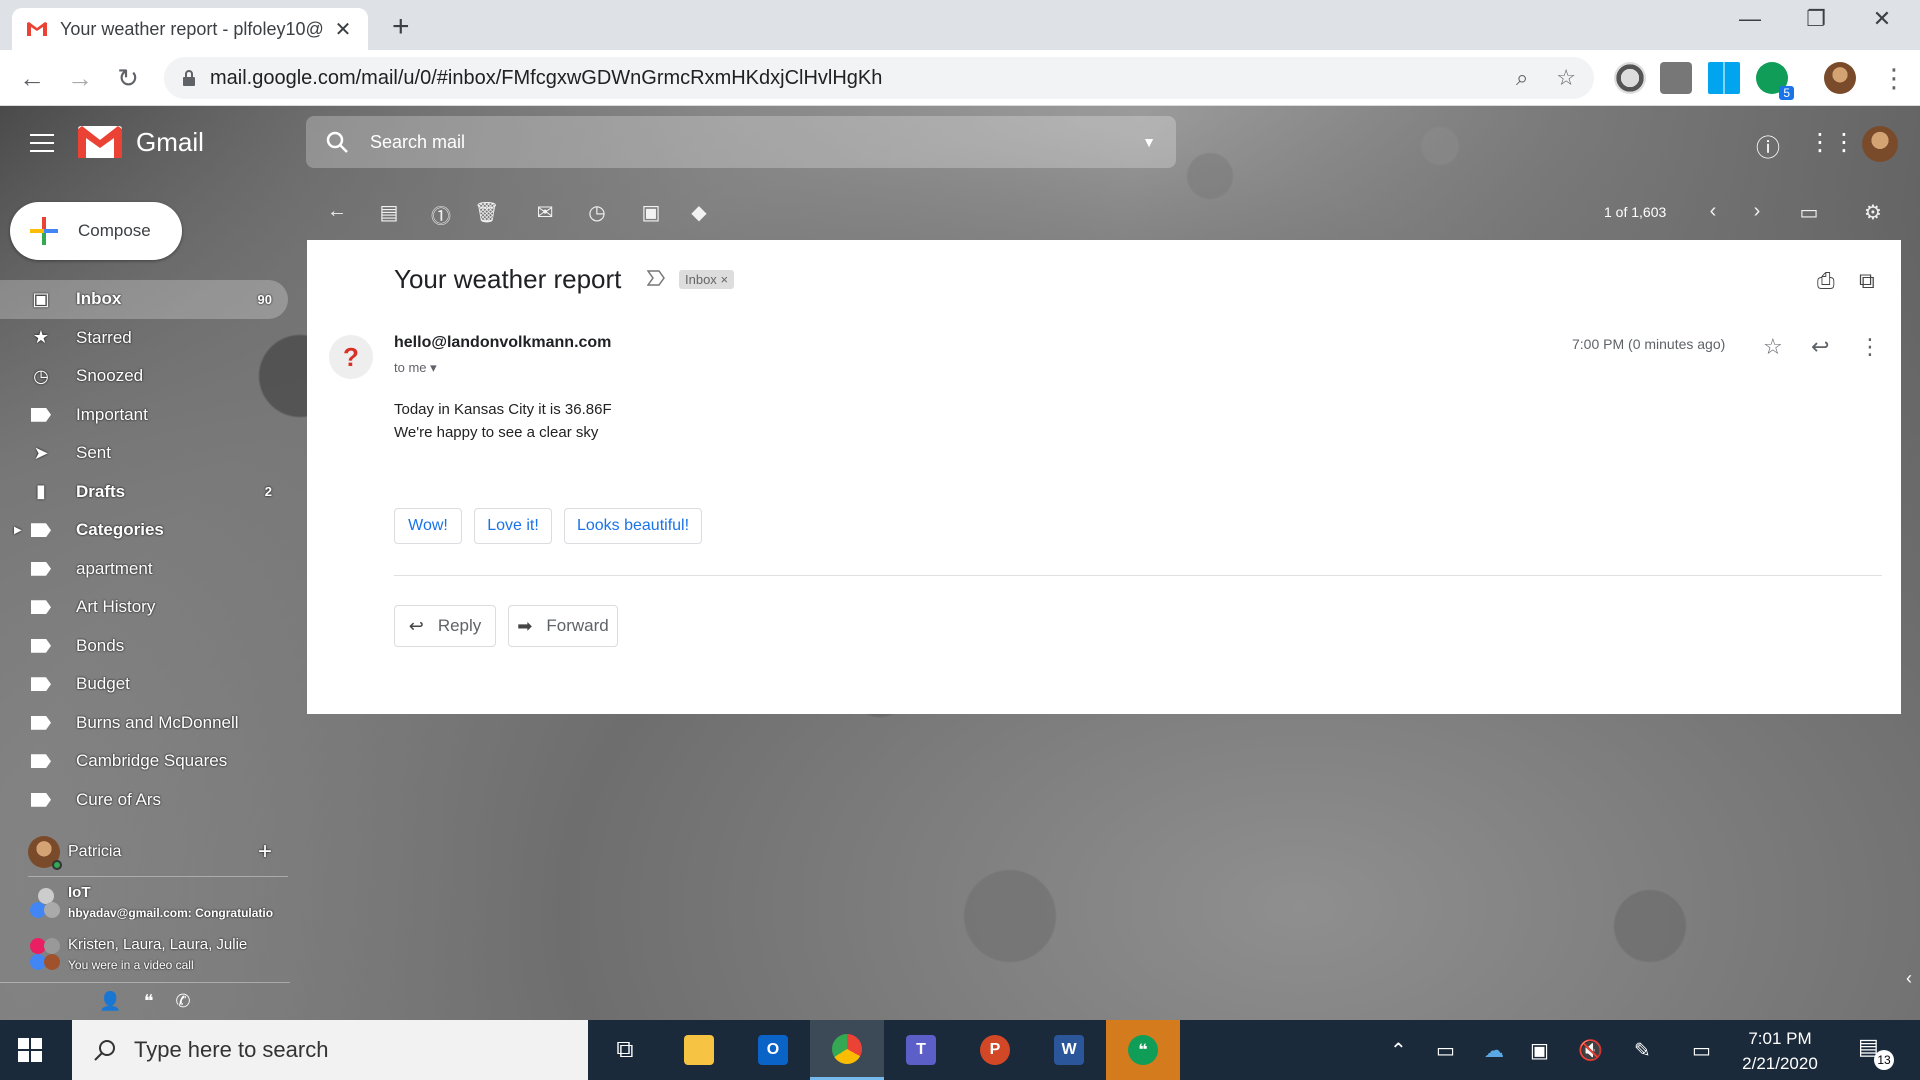 Image resolution: width=1920 pixels, height=1080 pixels. Describe the element at coordinates (1775, 81) in the screenshot. I see `hangouts-extension-icon: 5` at that location.